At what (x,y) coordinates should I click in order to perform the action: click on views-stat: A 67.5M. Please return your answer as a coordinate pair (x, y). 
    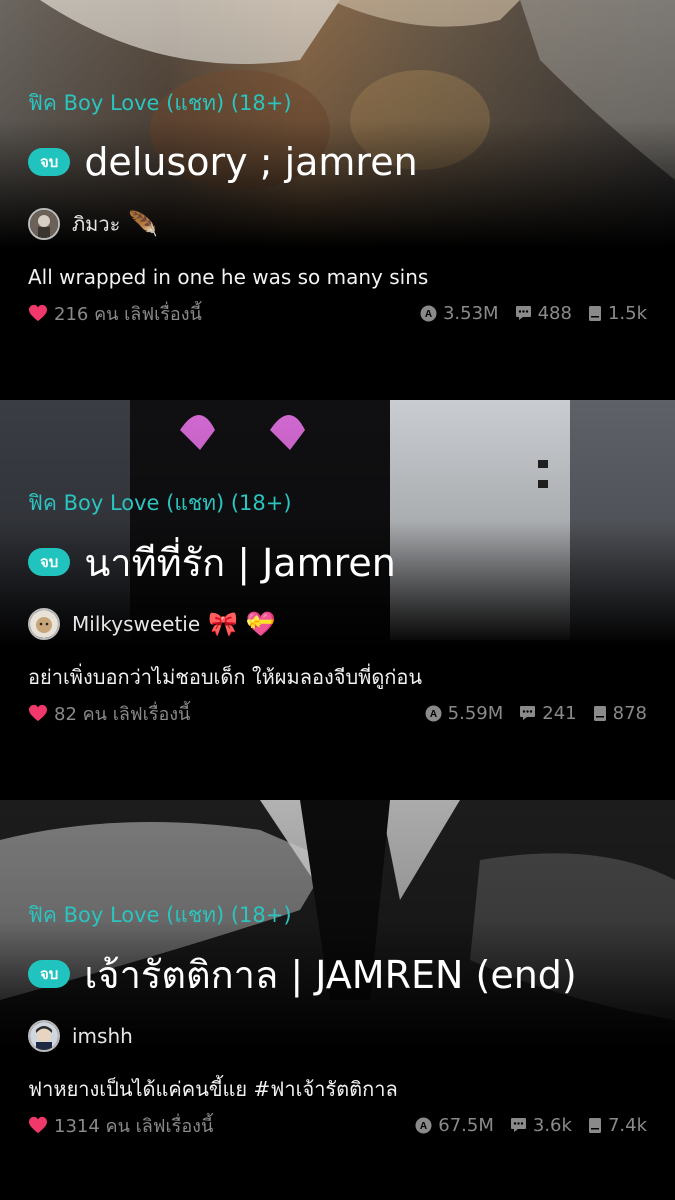
    Looking at the image, I should click on (454, 1125).